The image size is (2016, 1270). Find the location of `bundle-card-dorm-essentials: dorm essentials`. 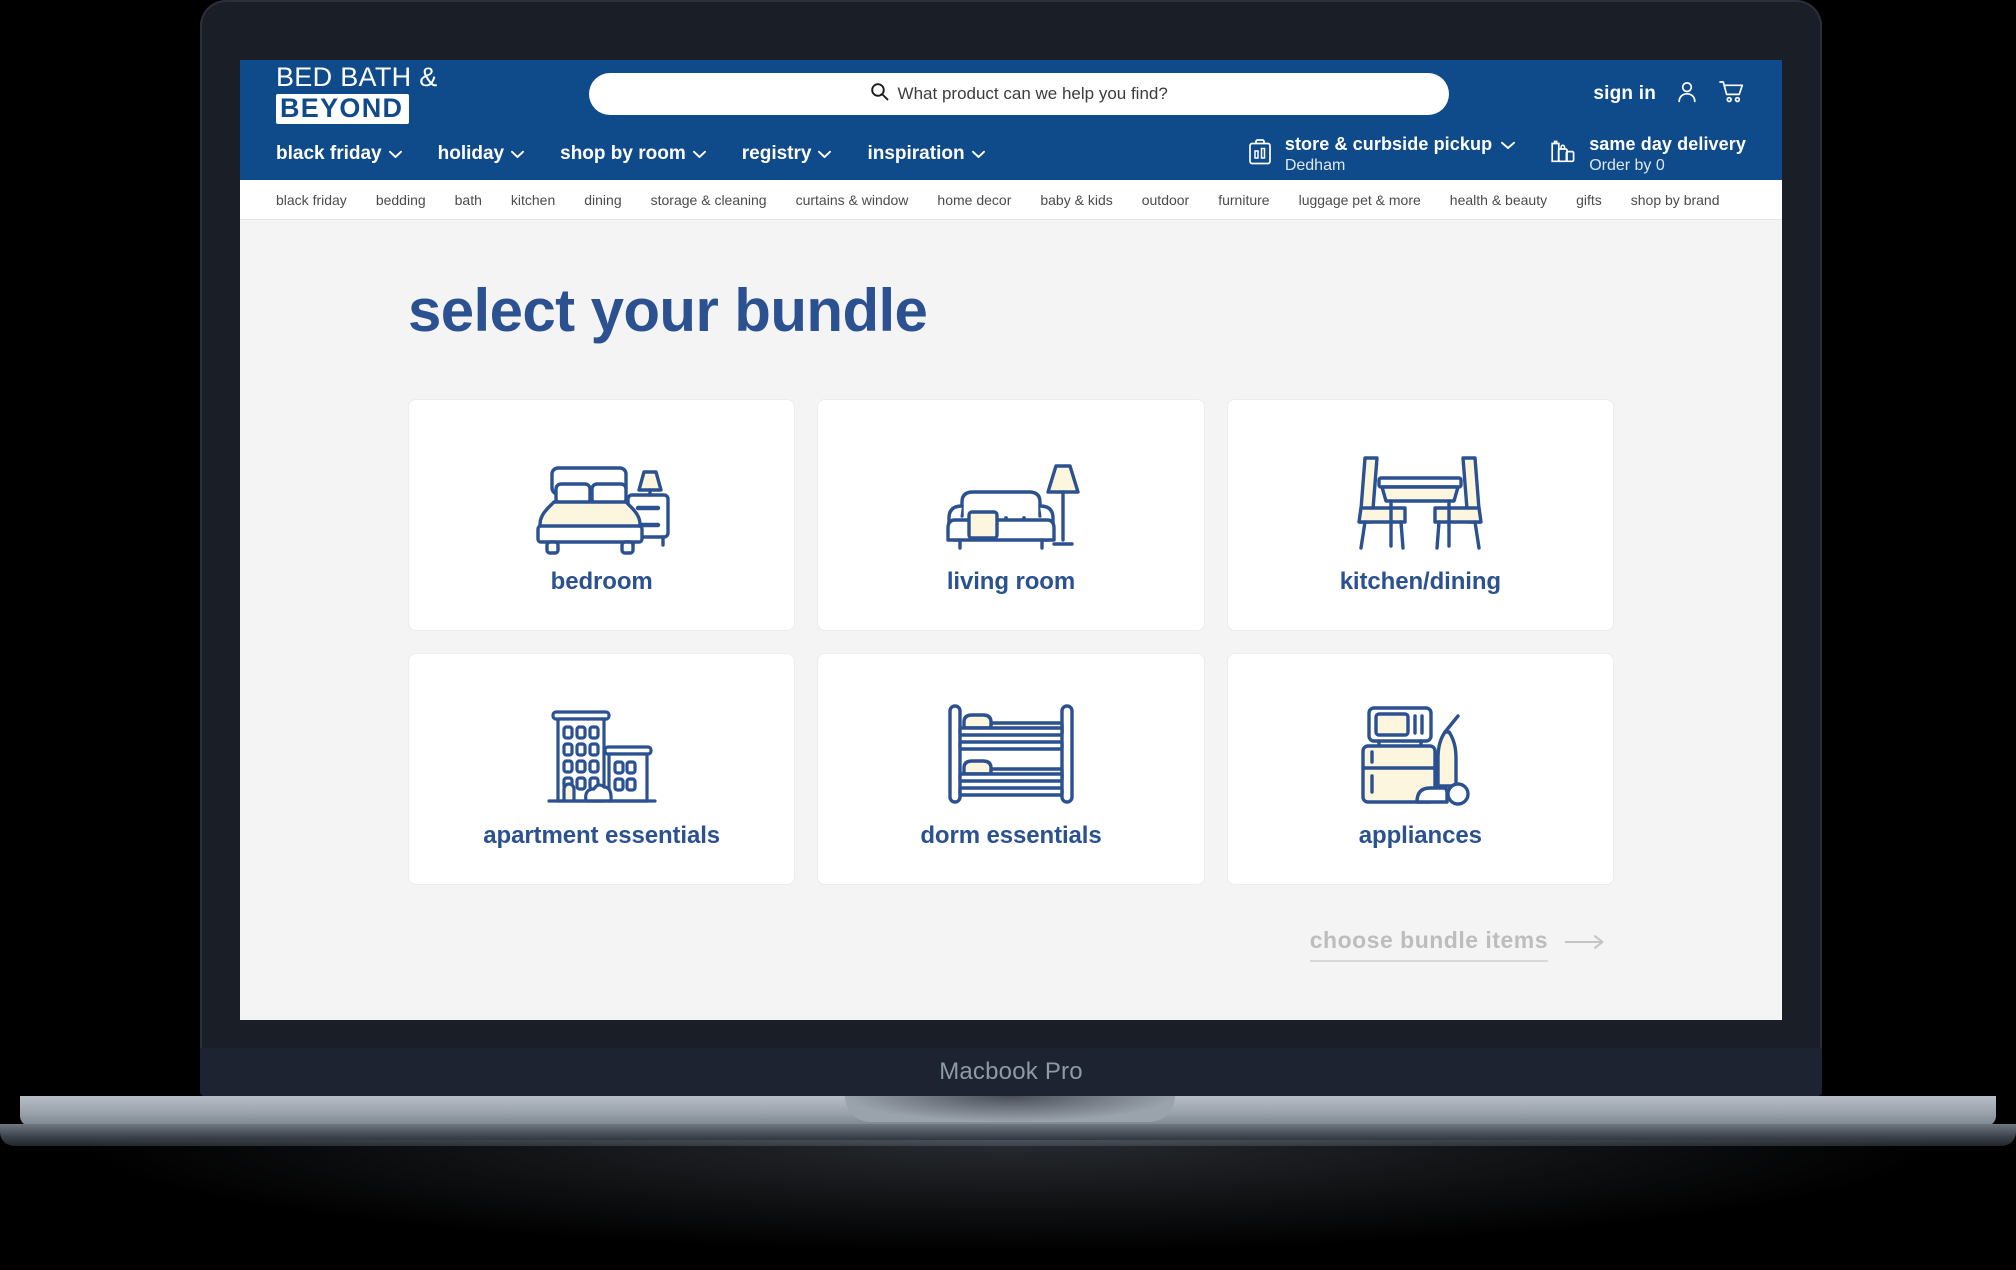

bundle-card-dorm-essentials: dorm essentials is located at coordinates (1011, 769).